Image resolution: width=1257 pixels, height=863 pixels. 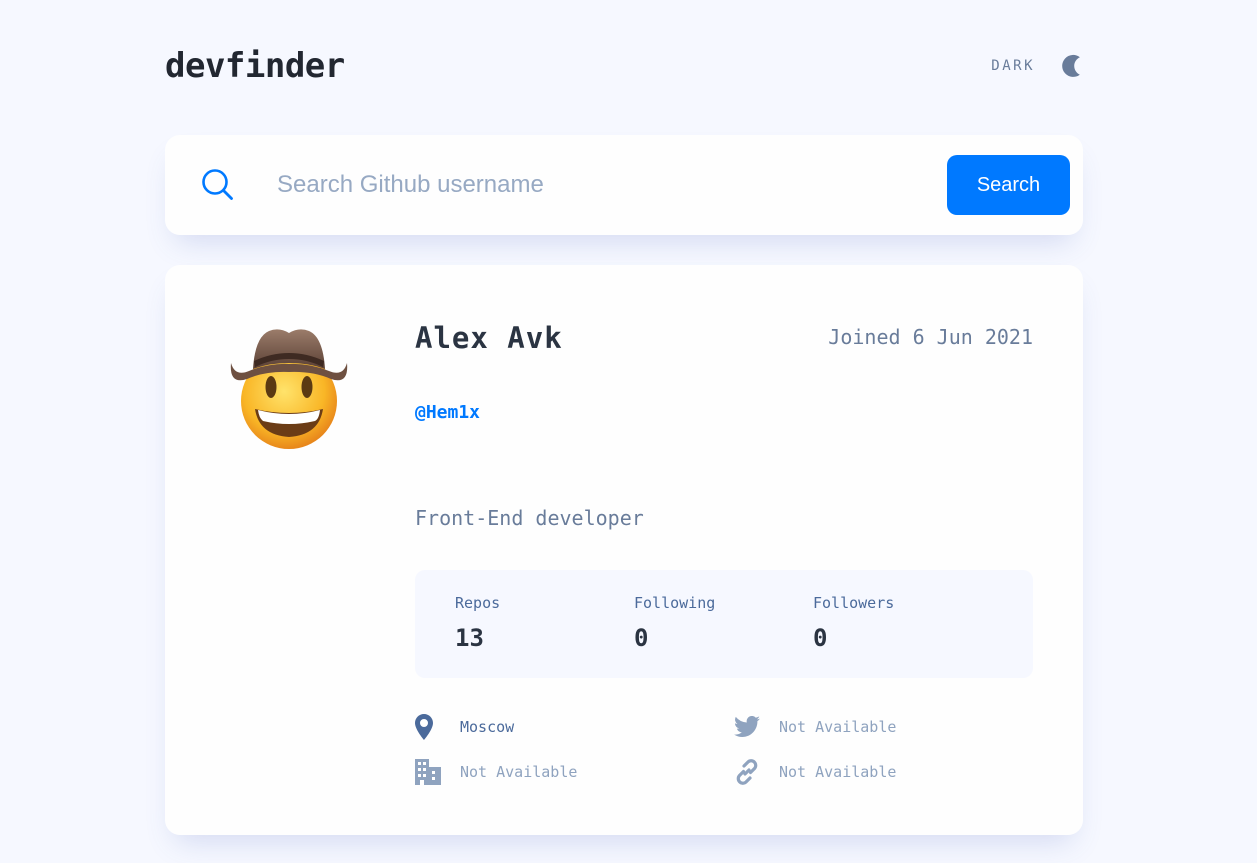 I want to click on search-bar: Search, so click(x=624, y=185).